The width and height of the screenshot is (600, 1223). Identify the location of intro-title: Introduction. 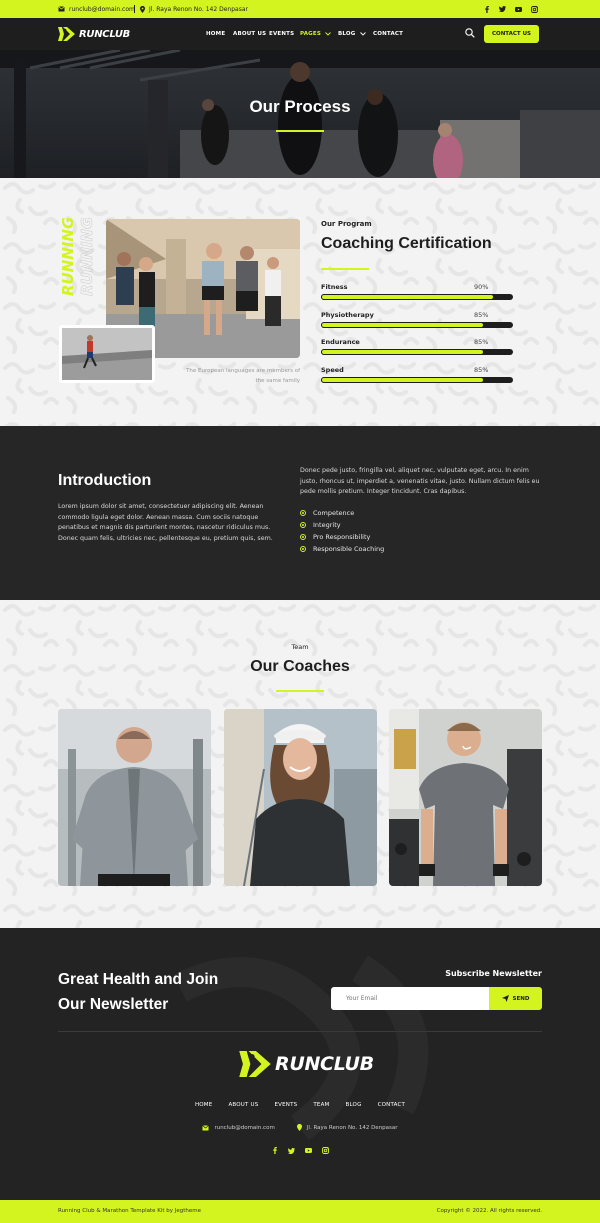
(105, 480).